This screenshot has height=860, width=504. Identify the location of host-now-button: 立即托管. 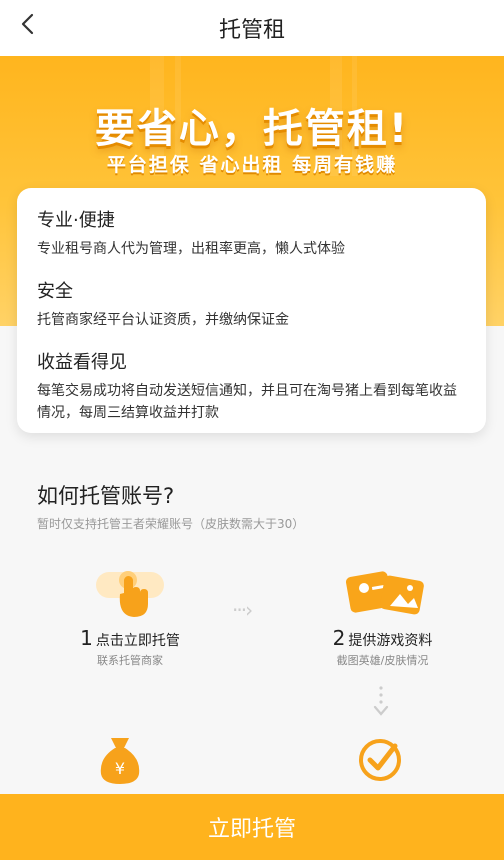
(252, 827).